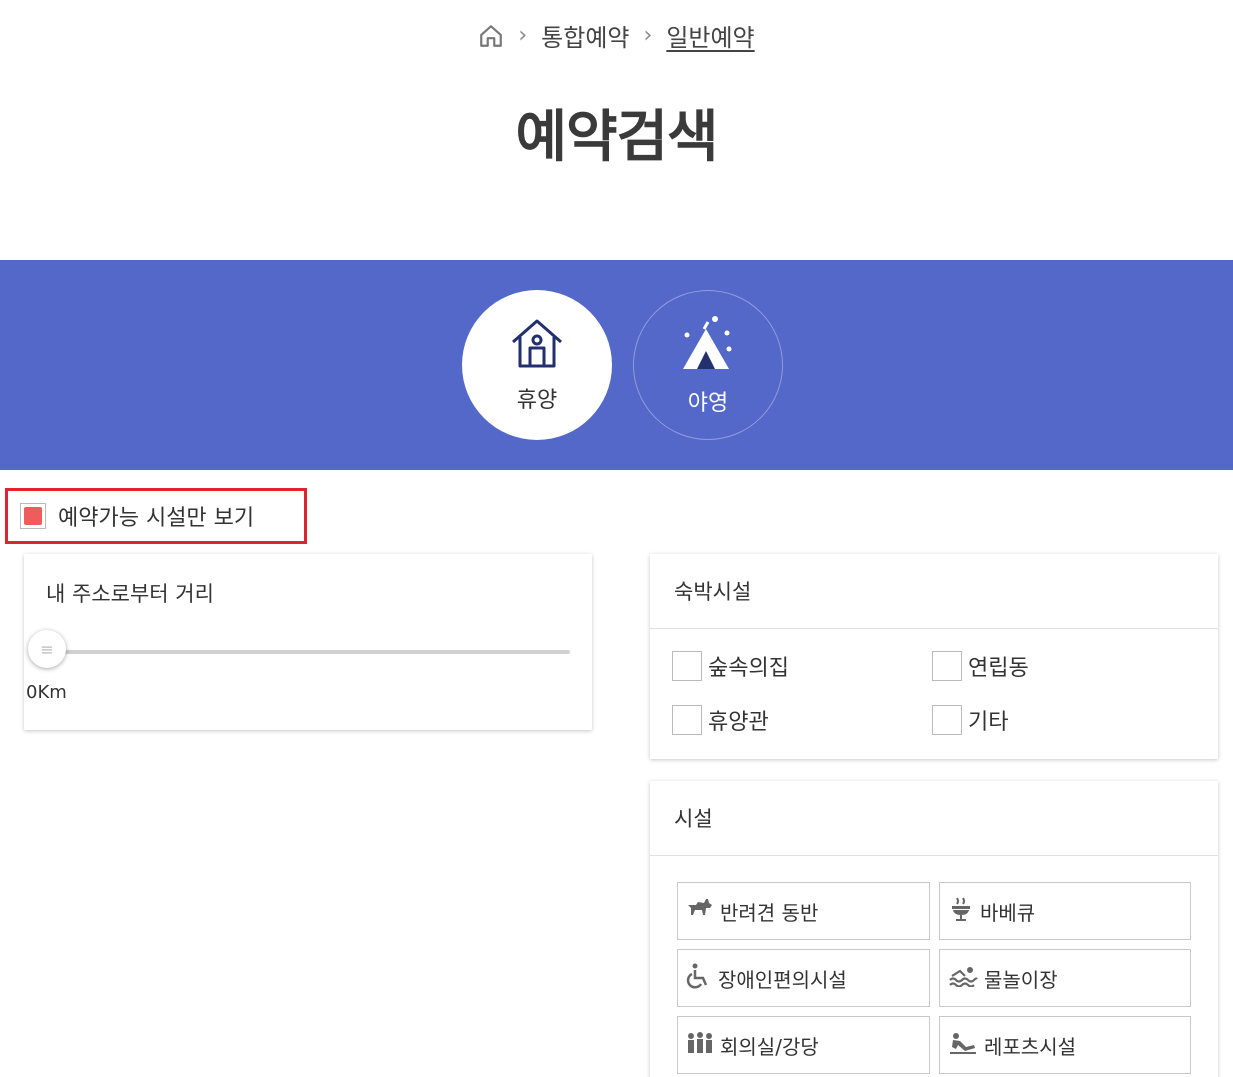  I want to click on facility-label: 레포츠시설, so click(1030, 1046).